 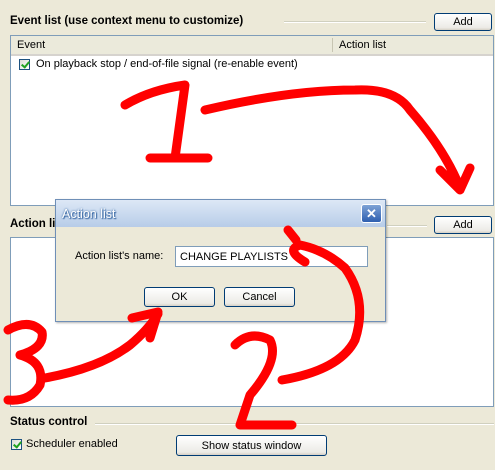 What do you see at coordinates (463, 22) in the screenshot?
I see `event-list-add-button: Add` at bounding box center [463, 22].